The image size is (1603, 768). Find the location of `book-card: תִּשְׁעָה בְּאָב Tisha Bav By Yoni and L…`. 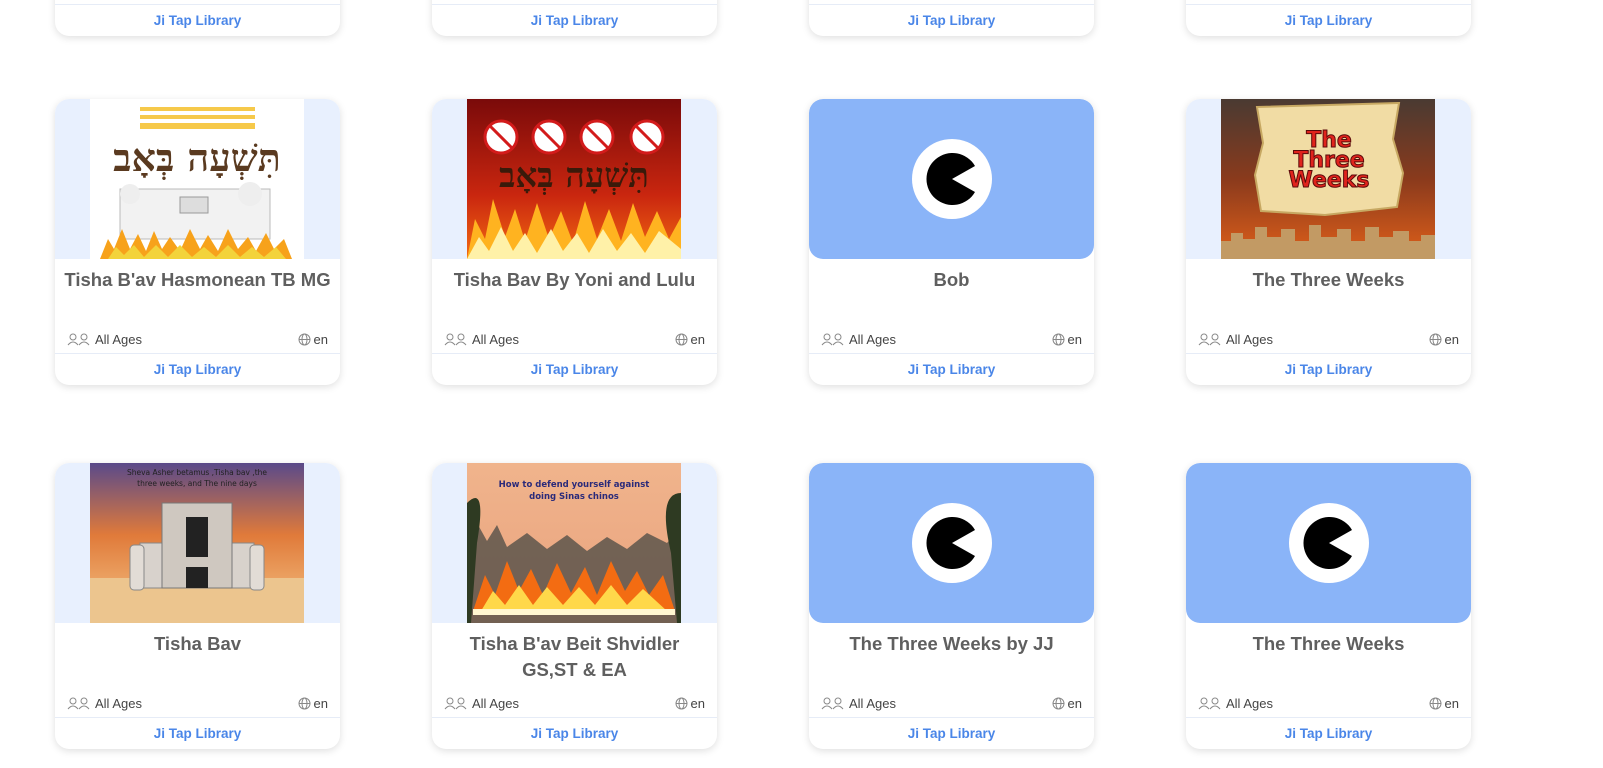

book-card: תִּשְׁעָה בְּאָב Tisha Bav By Yoni and L… is located at coordinates (574, 242).